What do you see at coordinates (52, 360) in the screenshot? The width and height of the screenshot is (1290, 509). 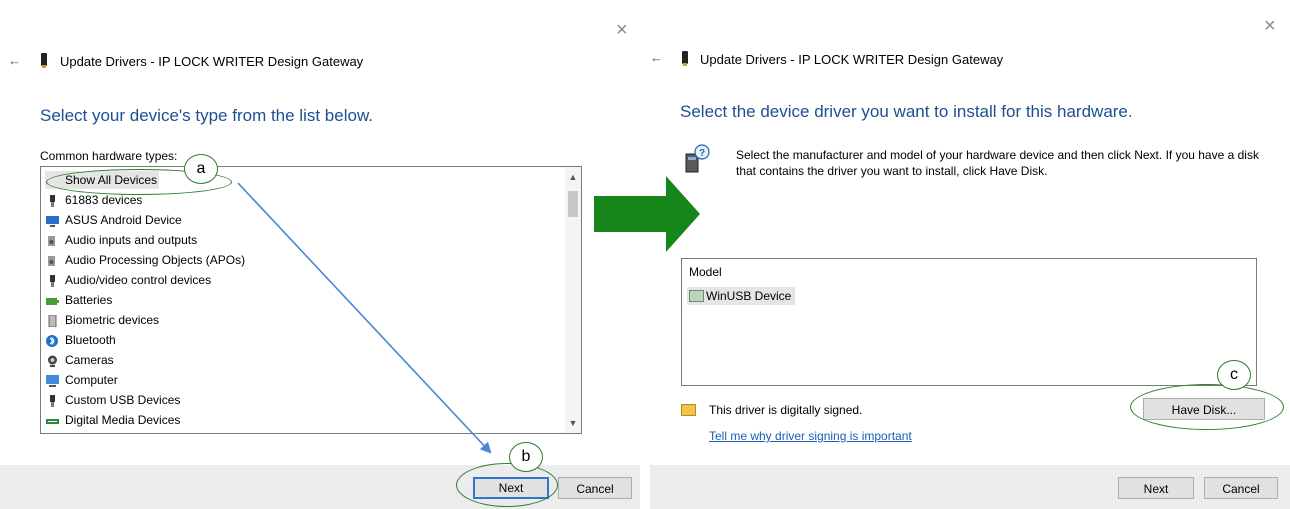 I see `camera-icon` at bounding box center [52, 360].